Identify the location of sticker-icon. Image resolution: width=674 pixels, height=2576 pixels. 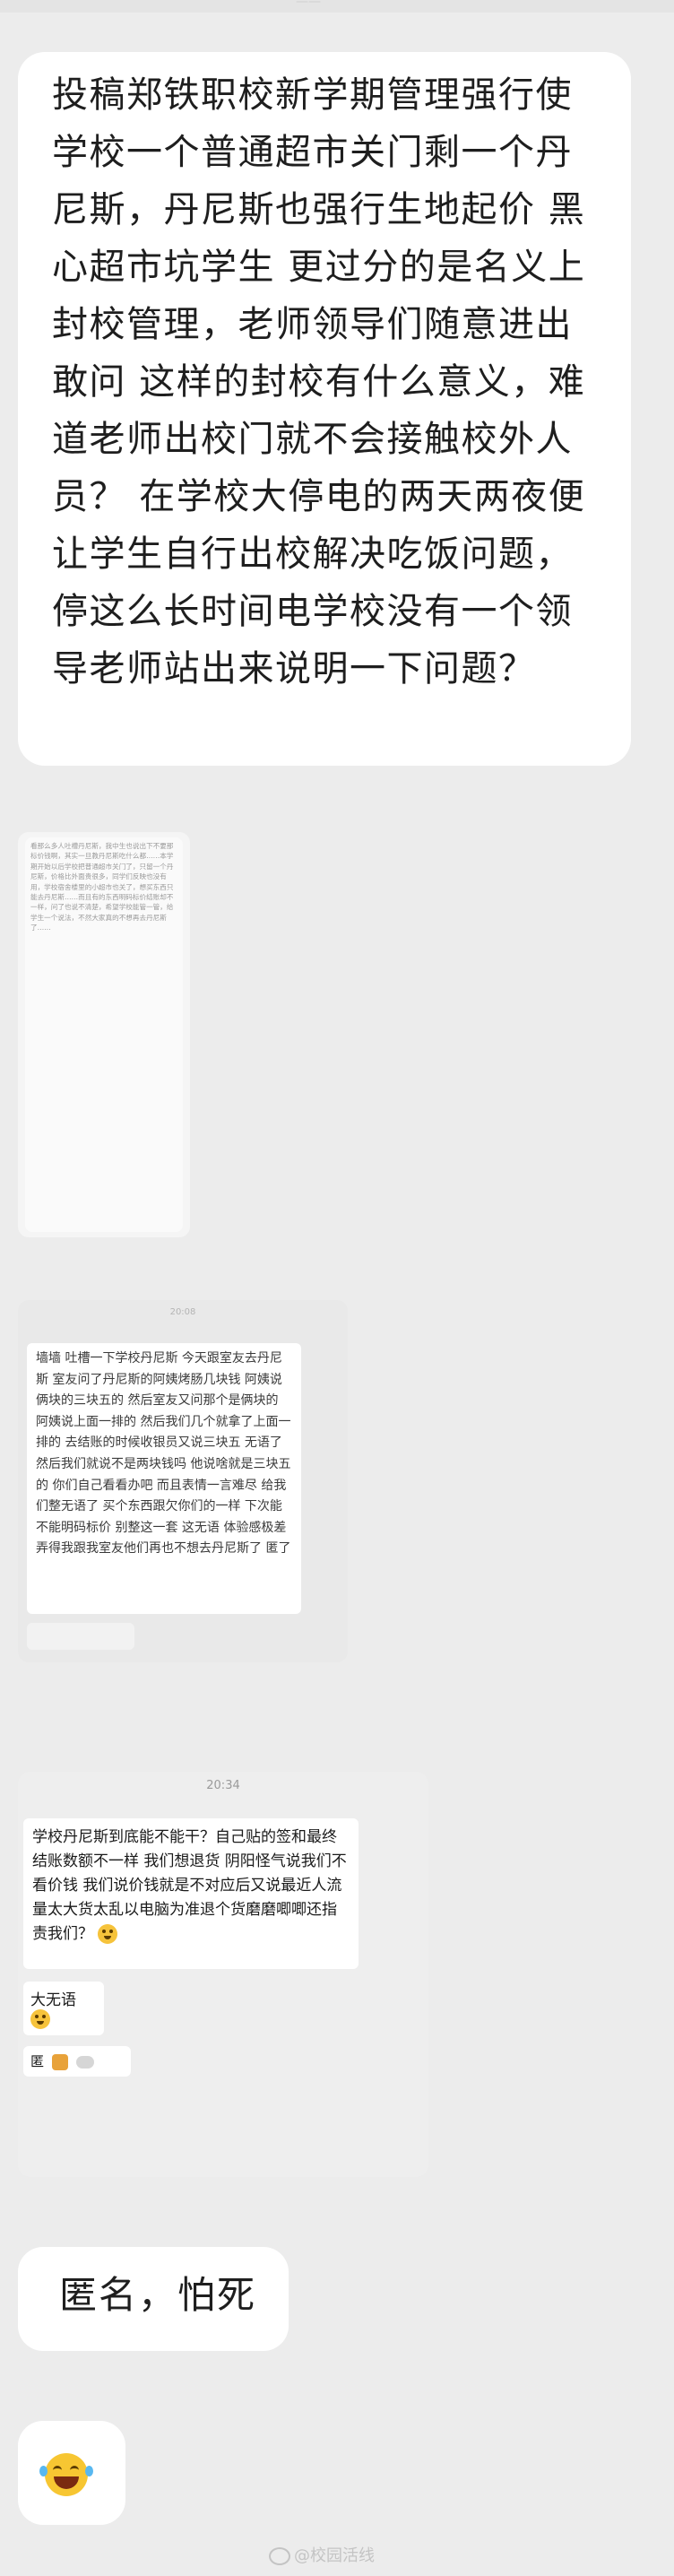
(60, 2061).